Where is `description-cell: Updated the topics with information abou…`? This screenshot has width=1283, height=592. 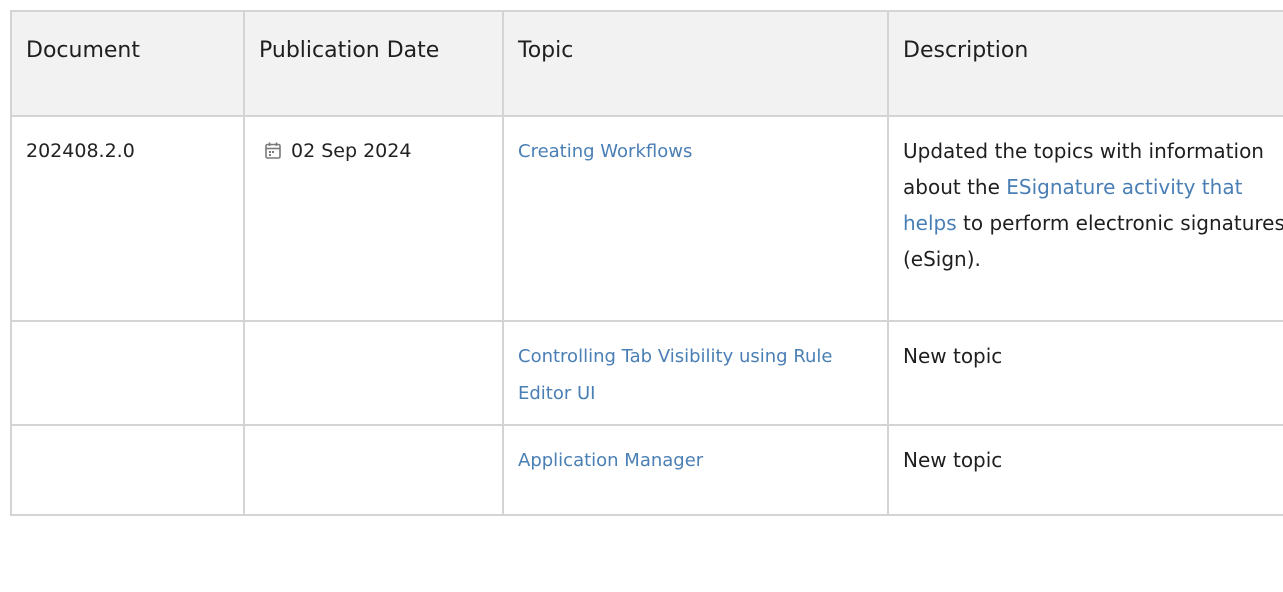 description-cell: Updated the topics with information abou… is located at coordinates (1085, 218).